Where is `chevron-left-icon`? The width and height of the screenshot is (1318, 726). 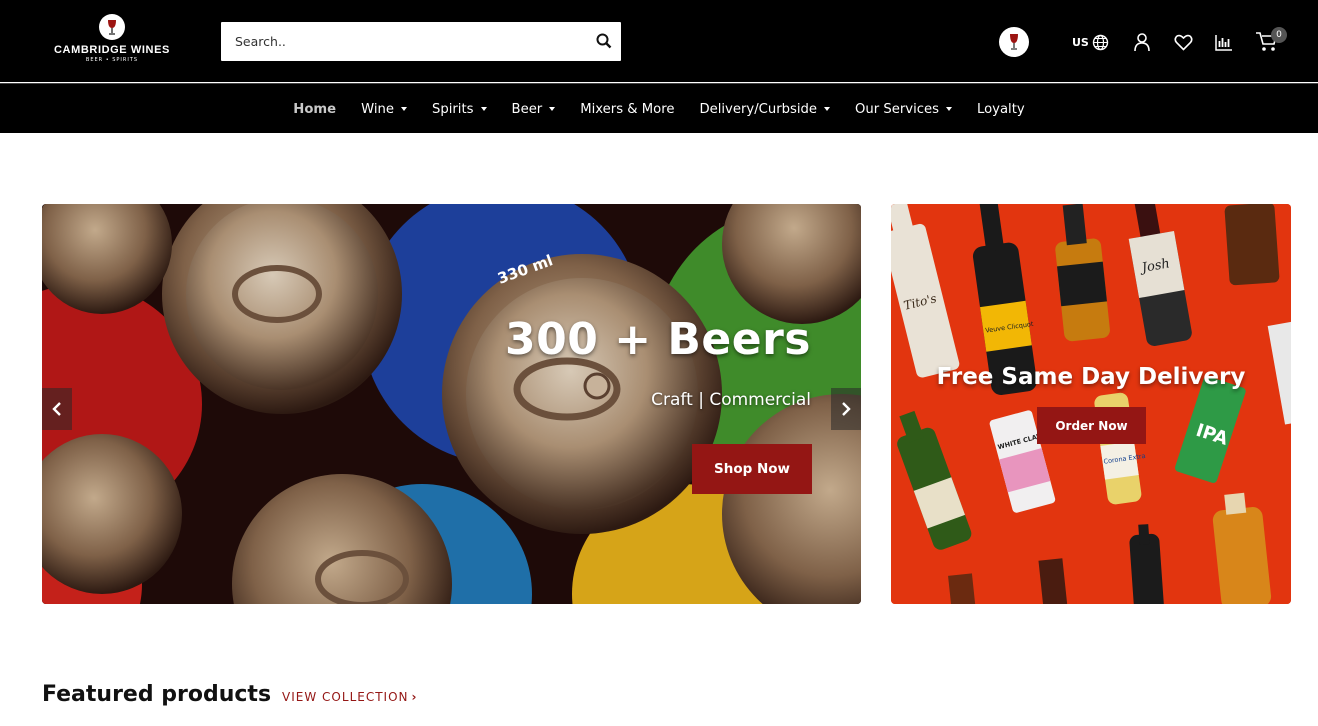 chevron-left-icon is located at coordinates (56, 409).